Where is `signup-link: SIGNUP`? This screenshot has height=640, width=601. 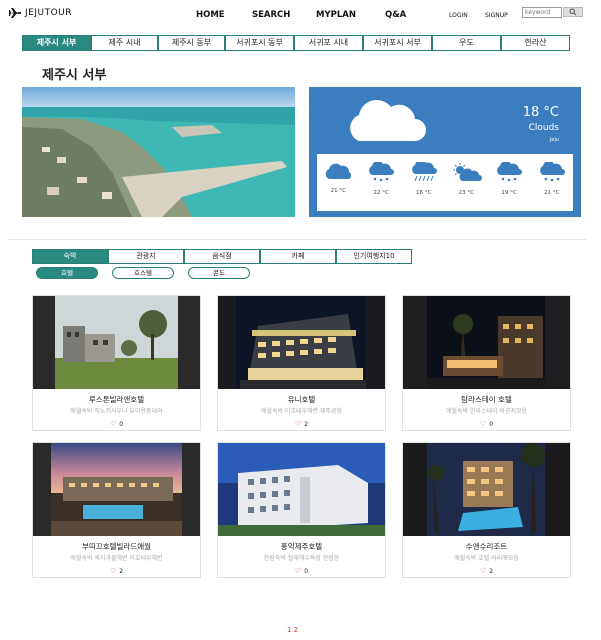 signup-link: SIGNUP is located at coordinates (496, 15).